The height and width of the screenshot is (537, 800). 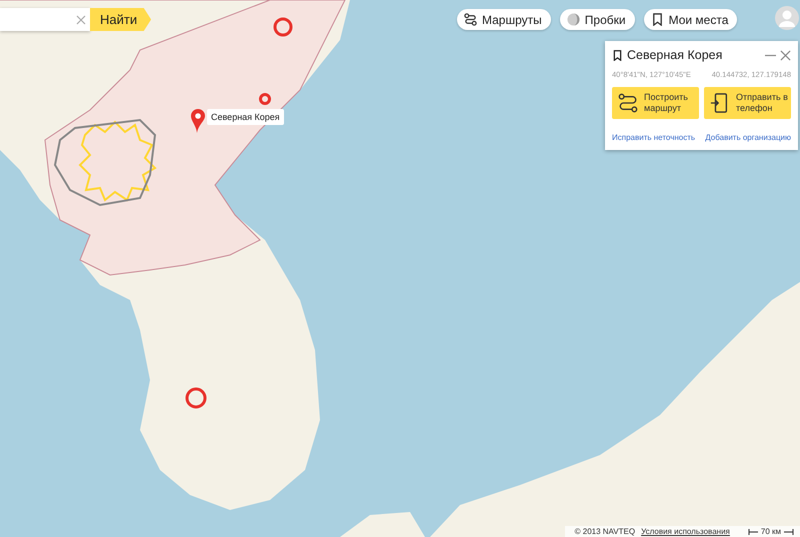 I want to click on phone-icon, so click(x=720, y=103).